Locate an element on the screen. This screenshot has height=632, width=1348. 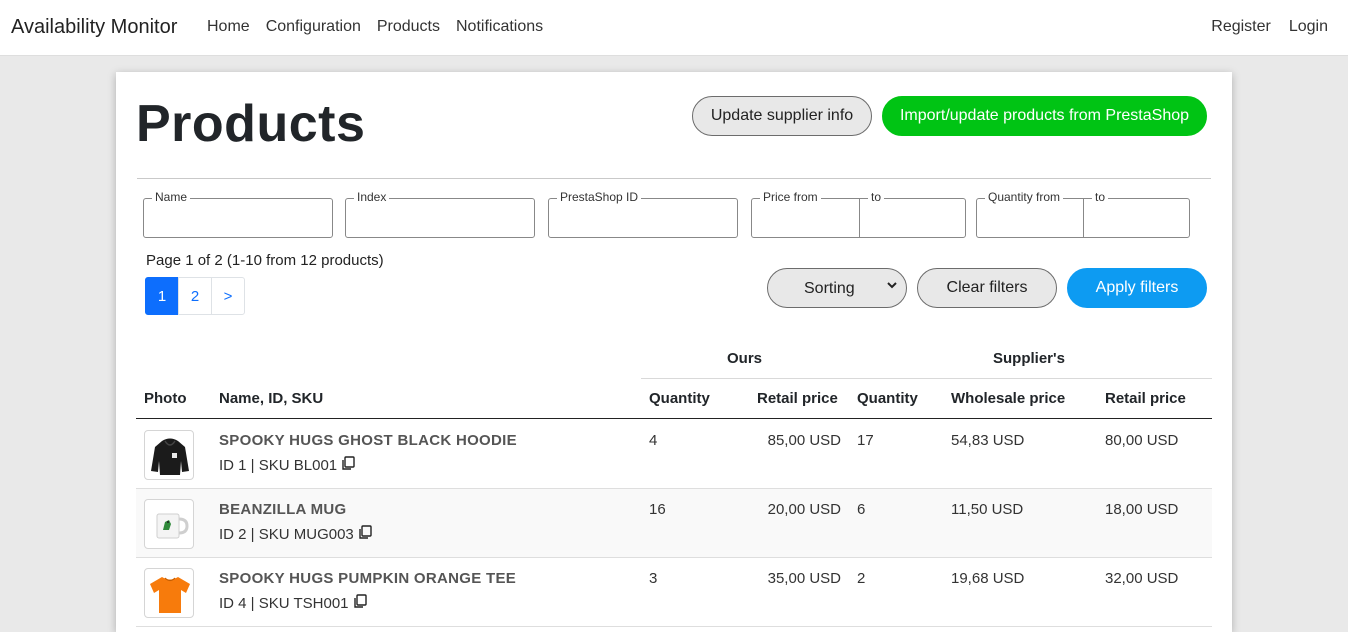
supplier-quantity-cell: 17 is located at coordinates (865, 440).